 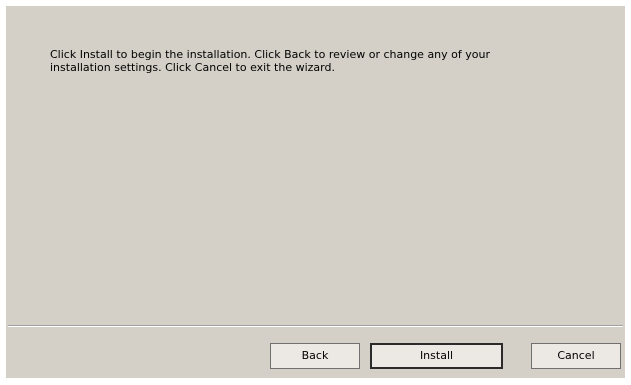 I want to click on footer-separator, so click(x=315, y=326).